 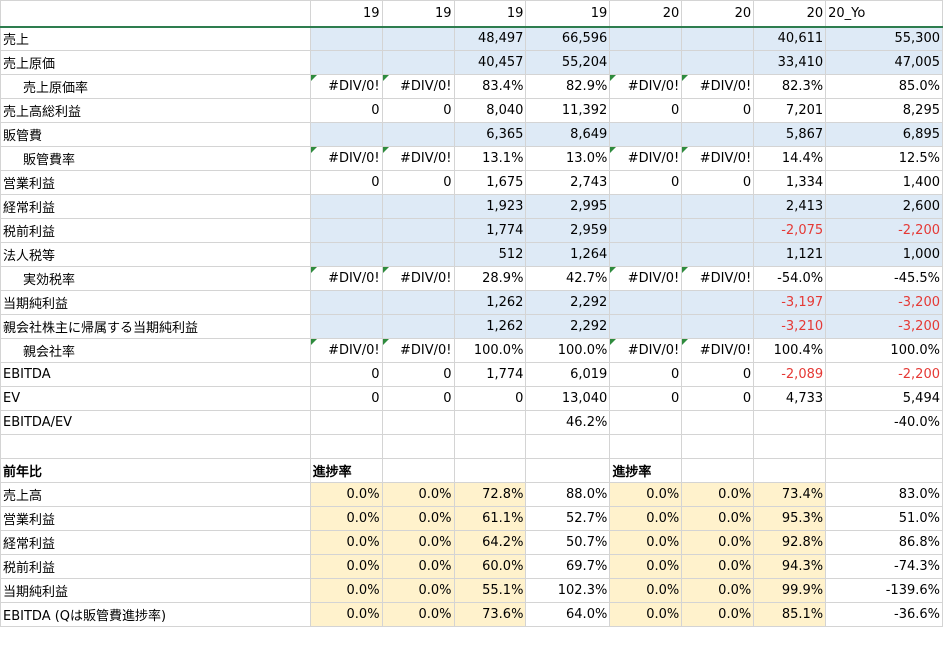 I want to click on value-cell: 11,392, so click(x=568, y=110).